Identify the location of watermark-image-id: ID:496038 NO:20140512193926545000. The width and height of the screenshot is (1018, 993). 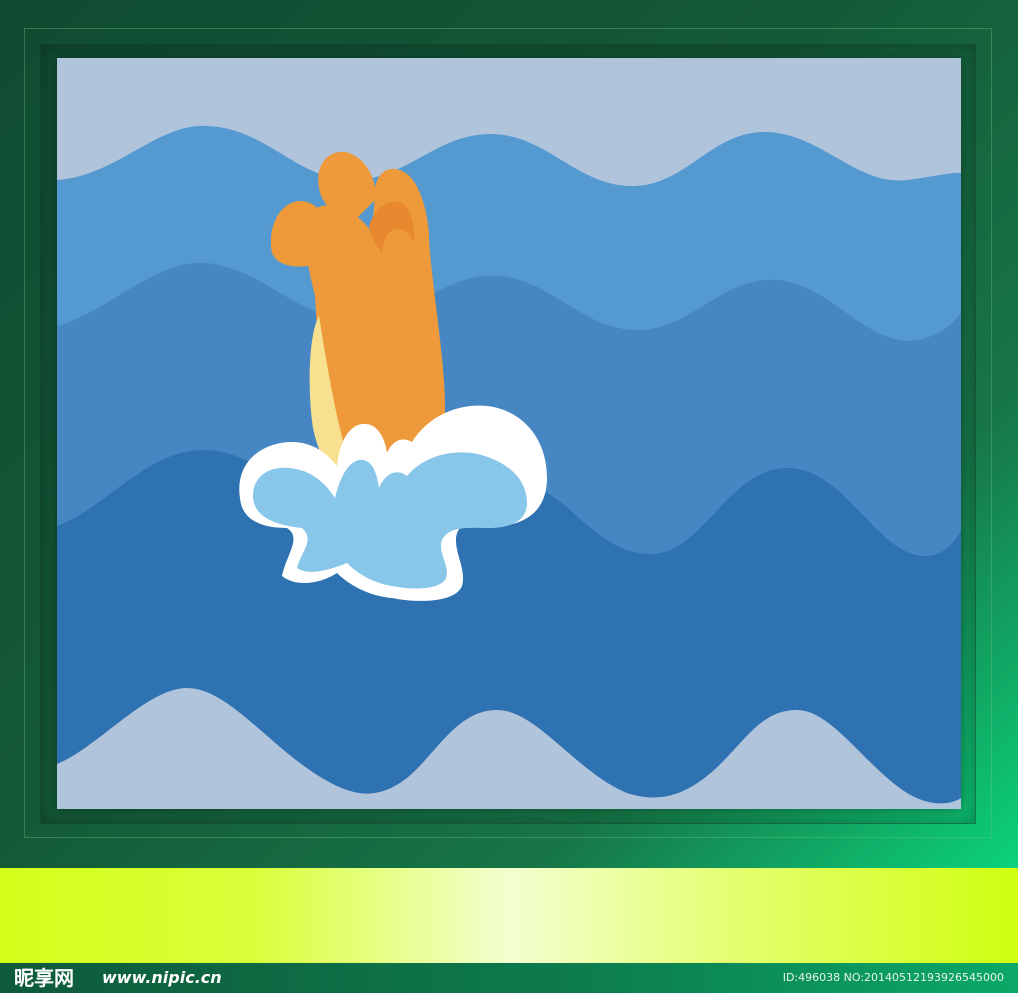
(893, 977).